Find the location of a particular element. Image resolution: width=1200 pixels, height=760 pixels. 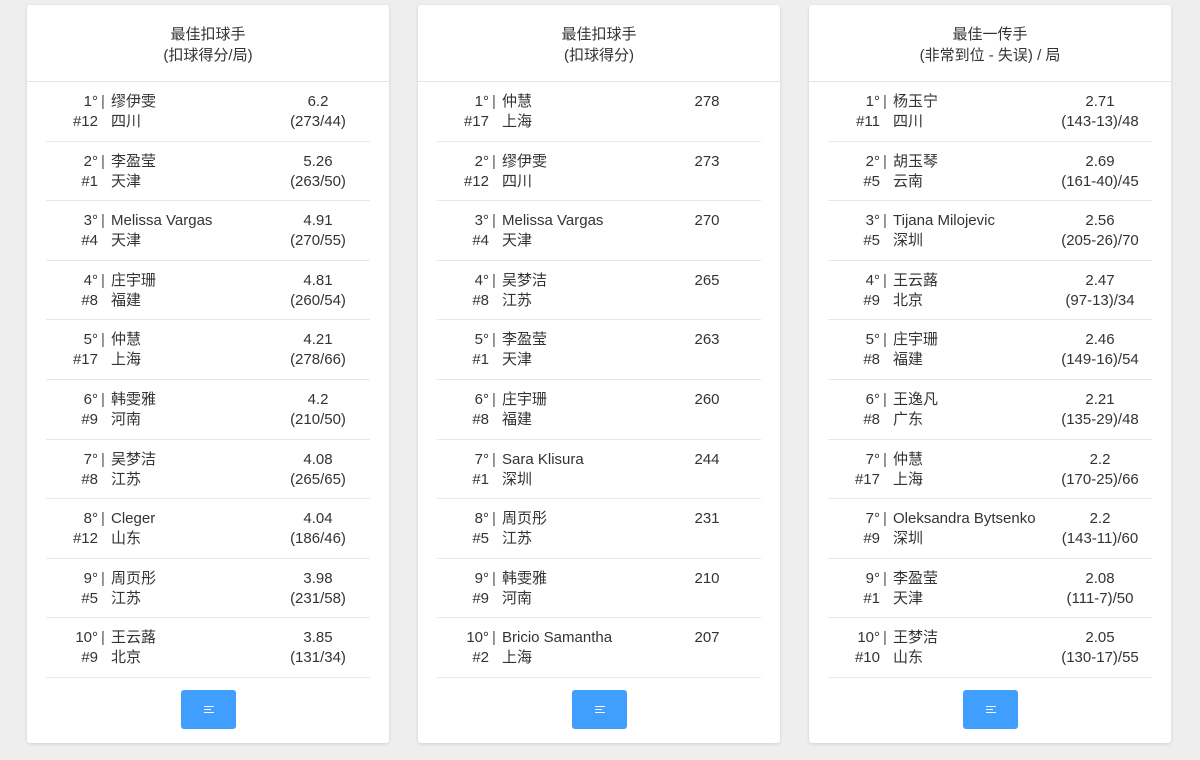

stat-detail: (143-11)/60 is located at coordinates (1100, 539).